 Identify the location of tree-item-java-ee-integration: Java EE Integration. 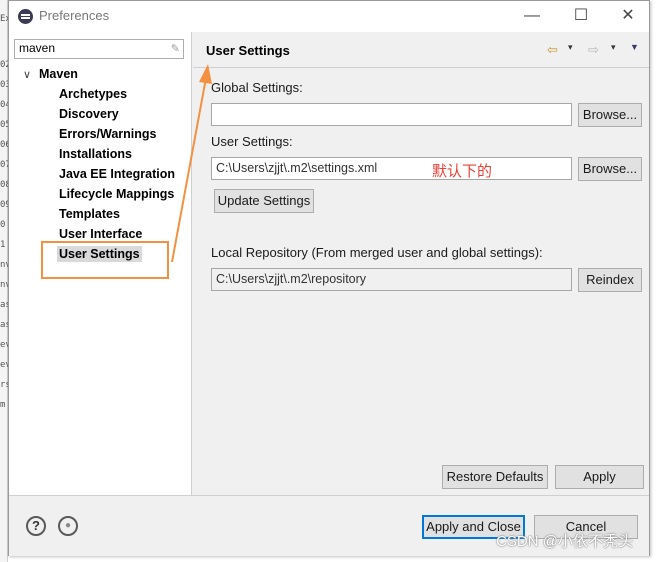
(117, 174).